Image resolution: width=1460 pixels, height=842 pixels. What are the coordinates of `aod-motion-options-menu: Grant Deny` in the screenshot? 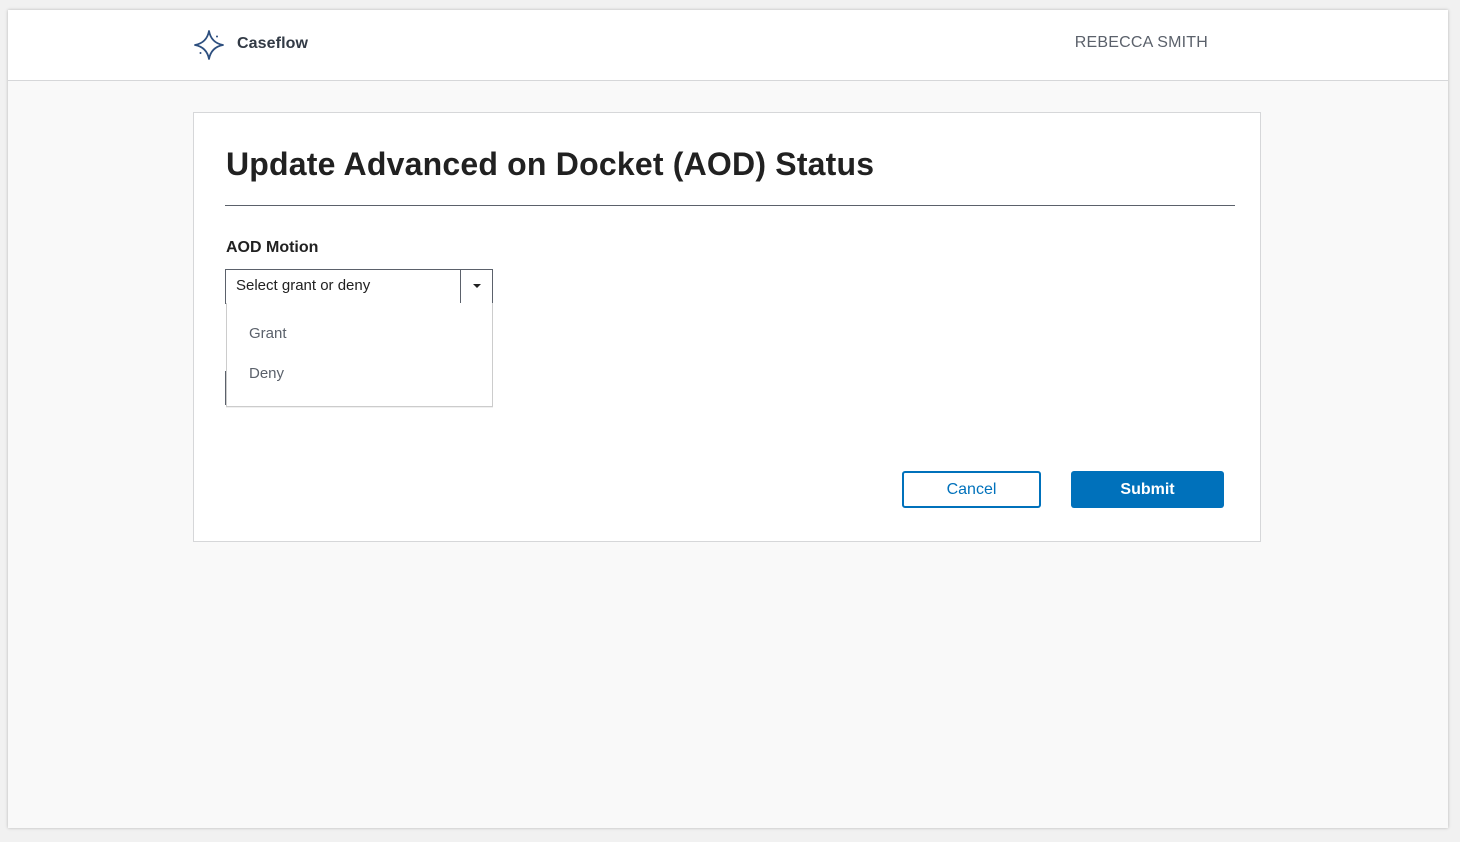 It's located at (359, 355).